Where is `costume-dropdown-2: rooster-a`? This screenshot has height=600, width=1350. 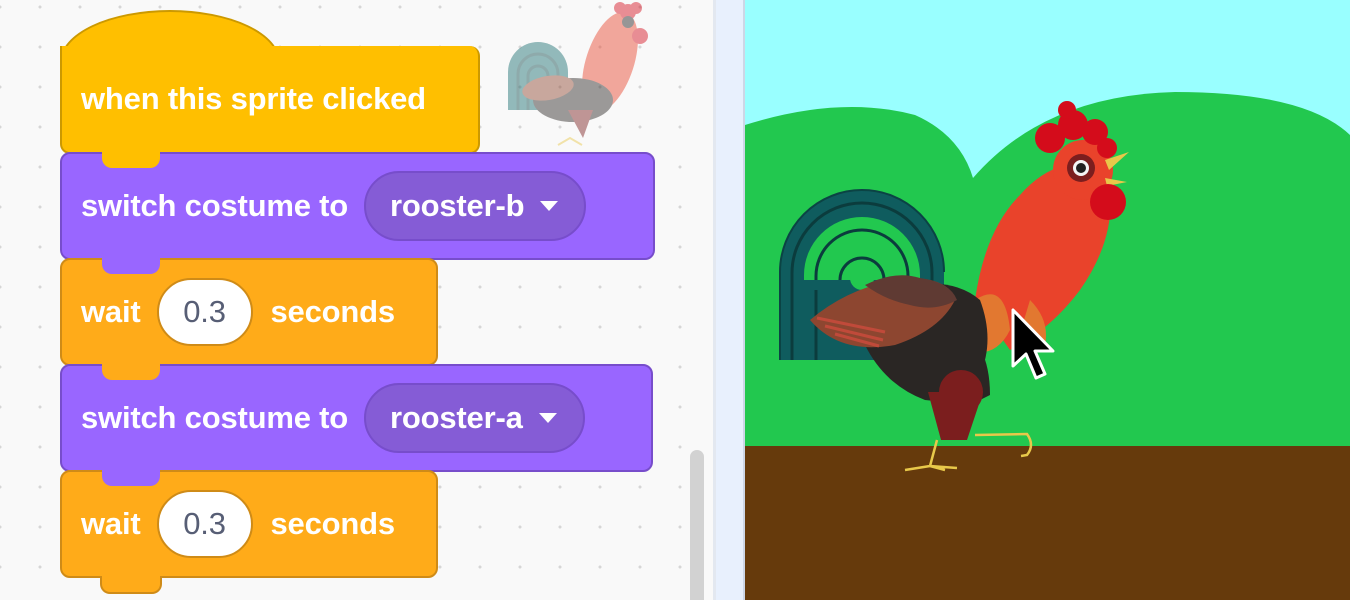
costume-dropdown-2: rooster-a is located at coordinates (474, 418).